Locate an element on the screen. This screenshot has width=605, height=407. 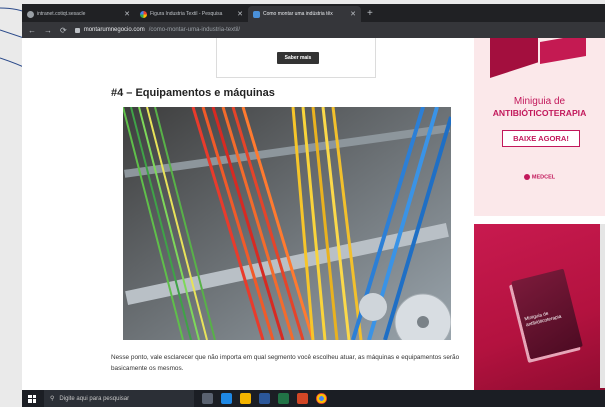
tab-title: Figura Industria Textil - Pesquisa is located at coordinates (186, 14).